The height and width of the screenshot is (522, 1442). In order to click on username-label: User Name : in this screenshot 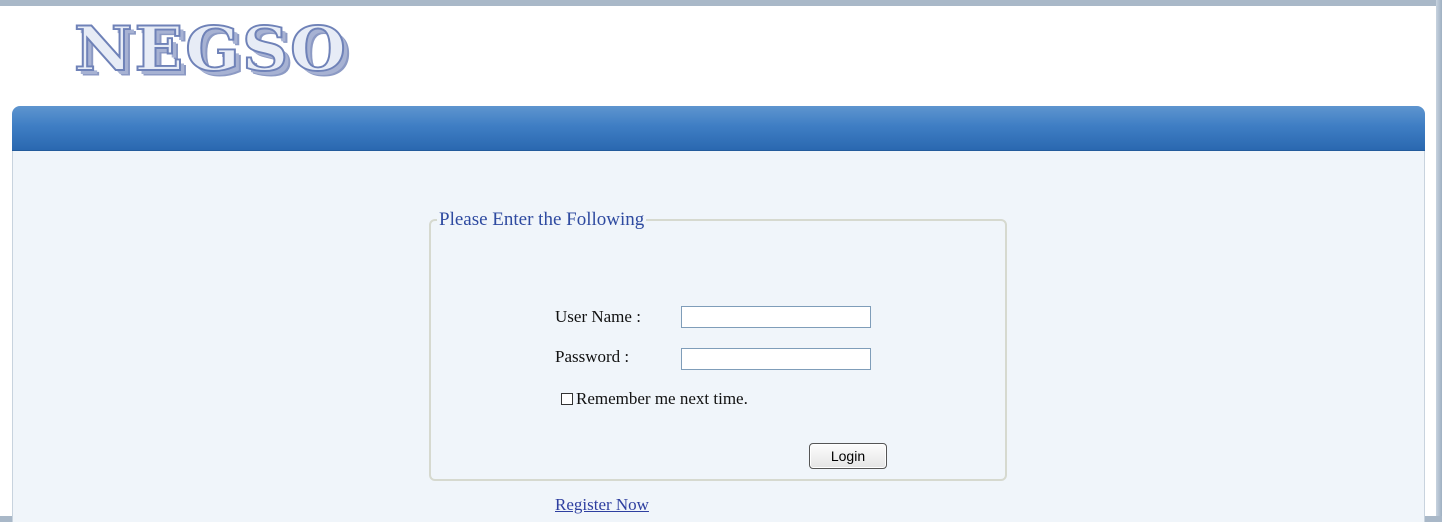, I will do `click(598, 316)`.